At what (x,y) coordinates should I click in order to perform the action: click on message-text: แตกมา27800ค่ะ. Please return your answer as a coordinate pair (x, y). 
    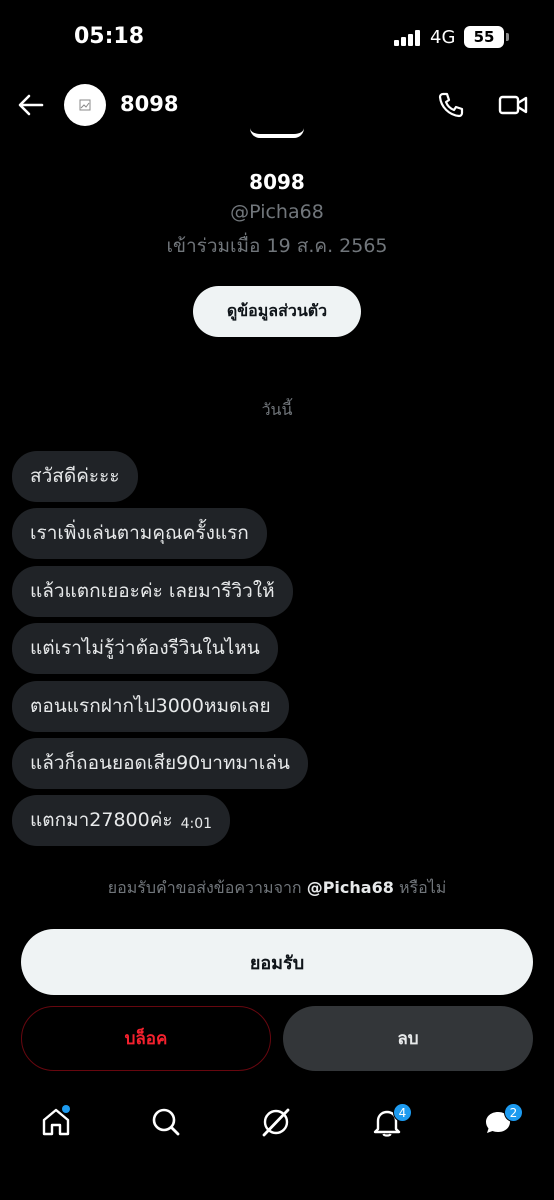
    Looking at the image, I should click on (101, 820).